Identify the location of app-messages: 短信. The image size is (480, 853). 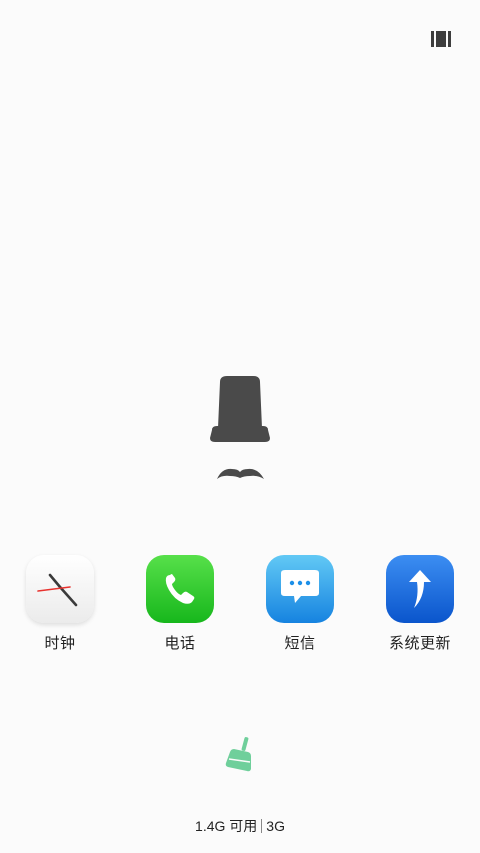
(300, 610).